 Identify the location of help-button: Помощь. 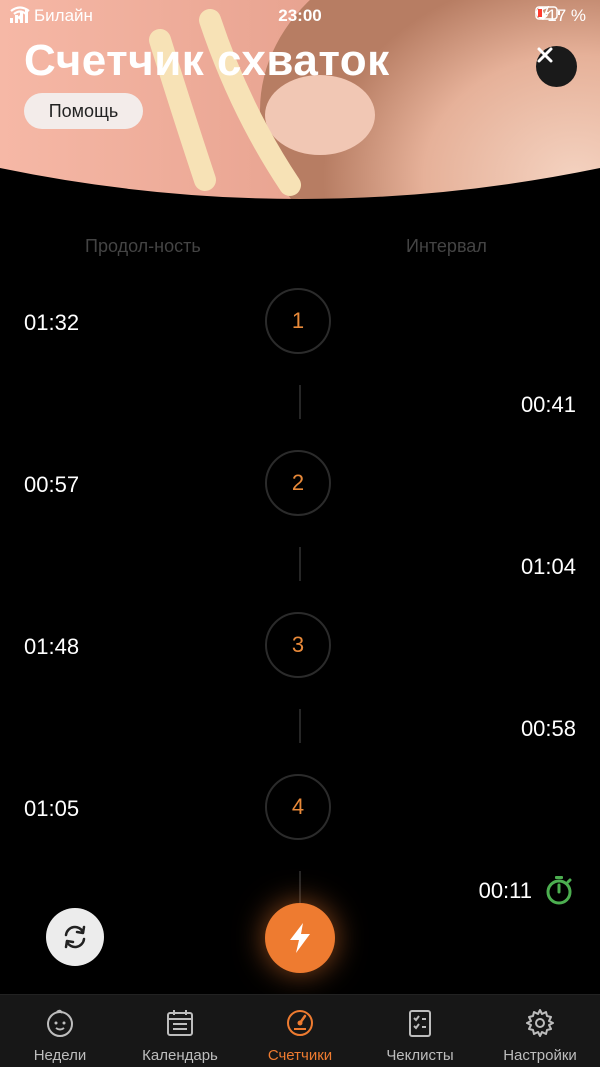
(83, 111).